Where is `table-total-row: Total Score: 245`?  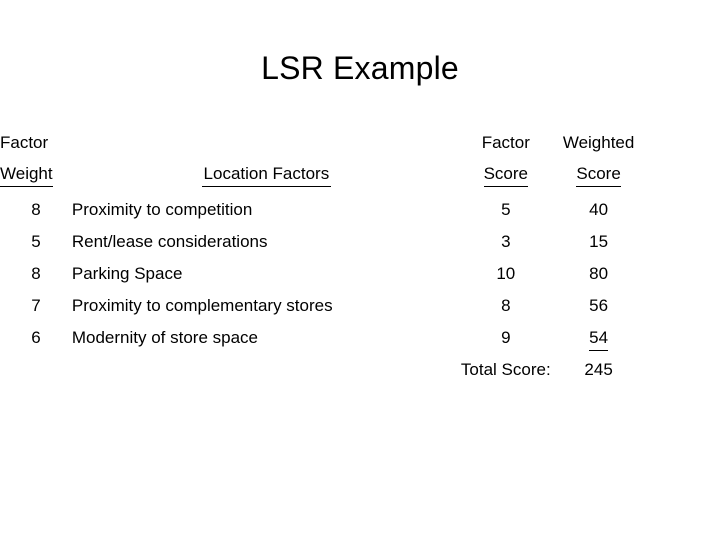
table-total-row: Total Score: 245 is located at coordinates (360, 370).